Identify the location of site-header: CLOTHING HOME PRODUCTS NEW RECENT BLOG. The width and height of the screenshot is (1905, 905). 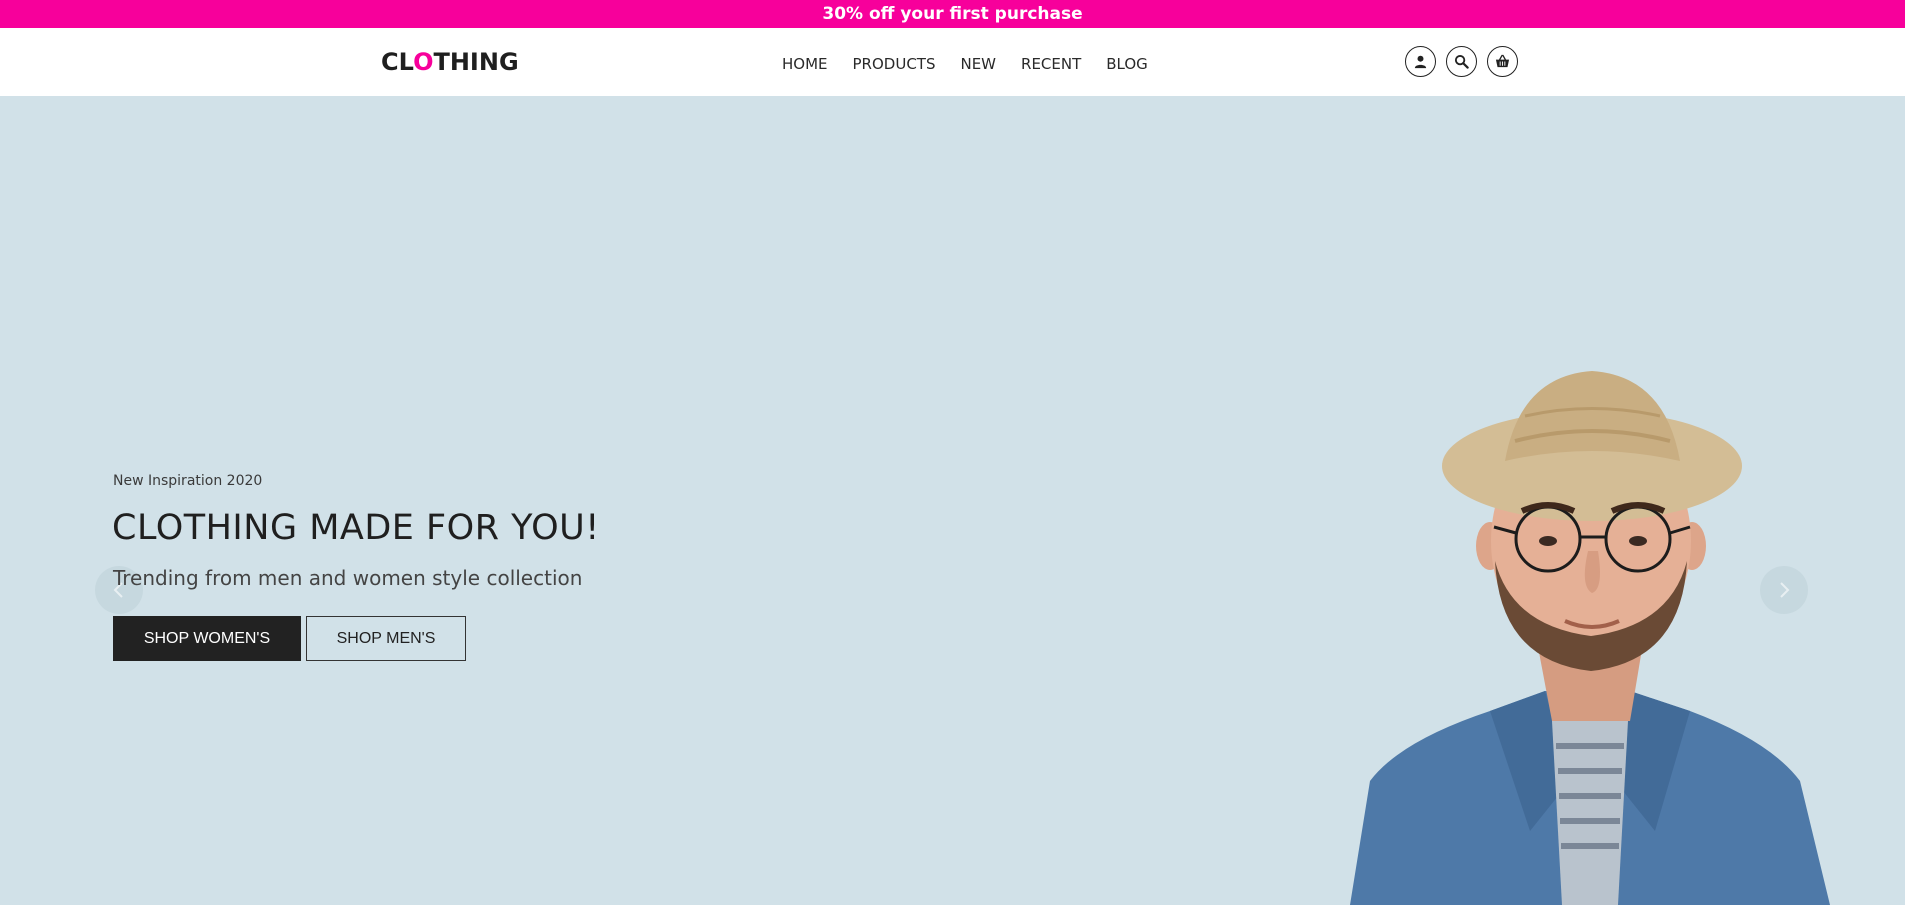
(952, 62).